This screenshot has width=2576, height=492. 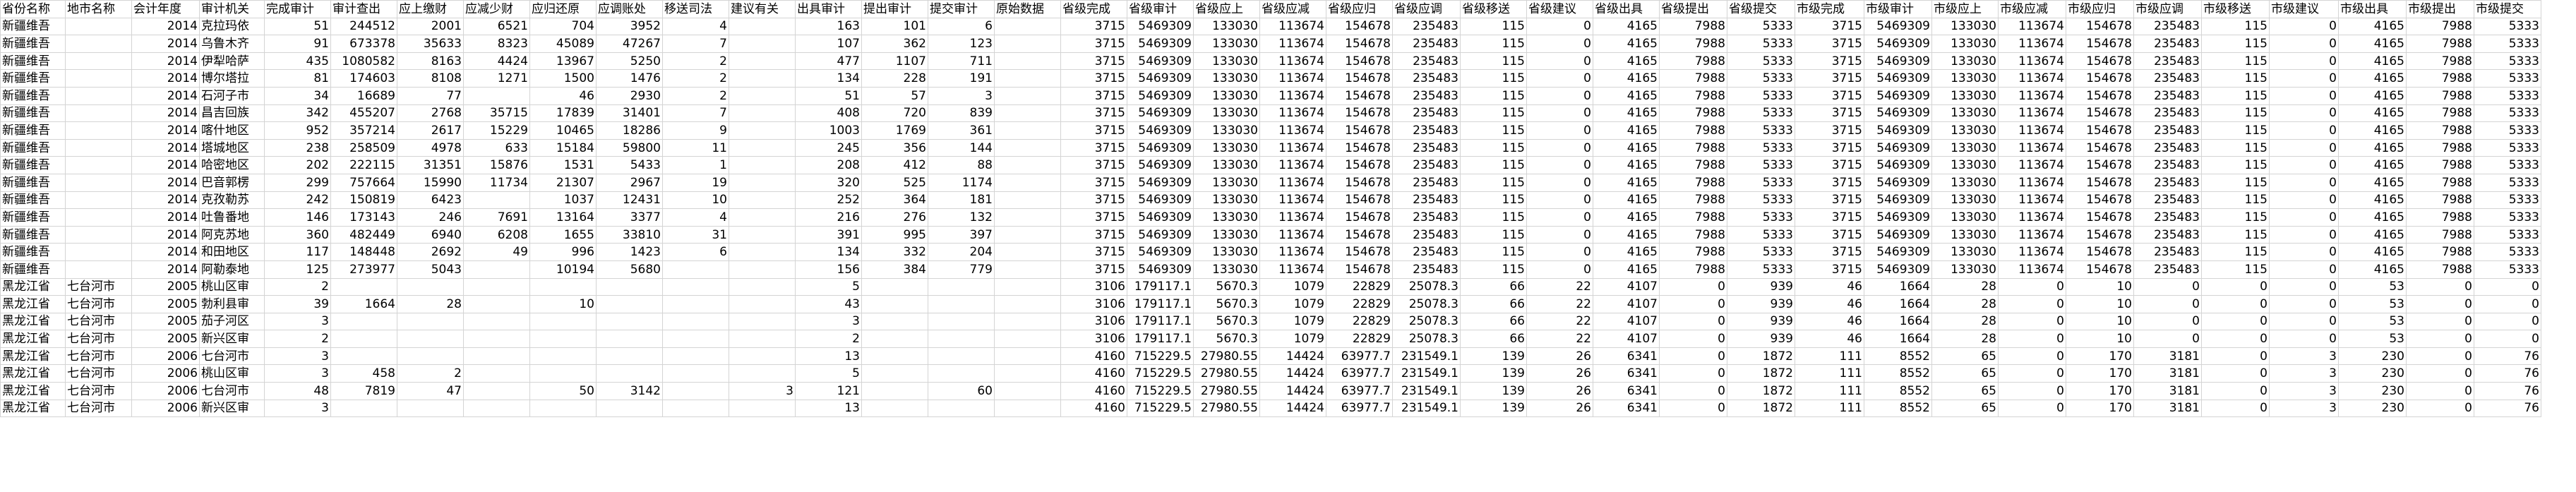 What do you see at coordinates (363, 148) in the screenshot?
I see `table-cell: 258509` at bounding box center [363, 148].